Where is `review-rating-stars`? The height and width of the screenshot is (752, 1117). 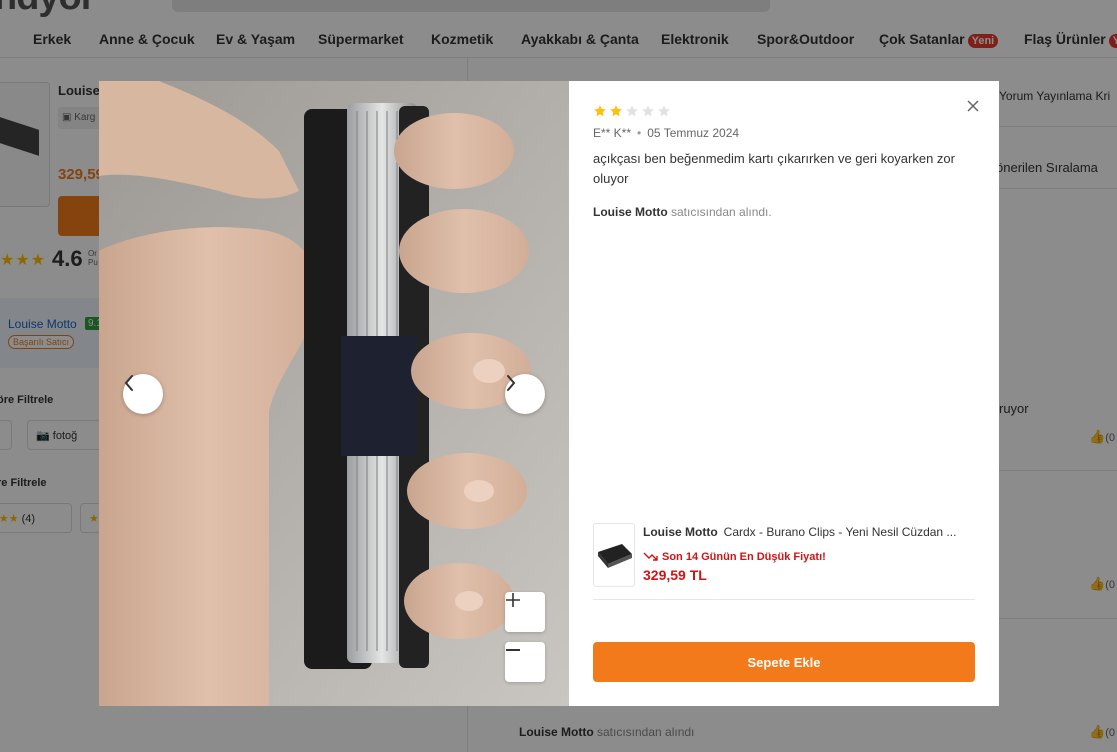 review-rating-stars is located at coordinates (632, 111).